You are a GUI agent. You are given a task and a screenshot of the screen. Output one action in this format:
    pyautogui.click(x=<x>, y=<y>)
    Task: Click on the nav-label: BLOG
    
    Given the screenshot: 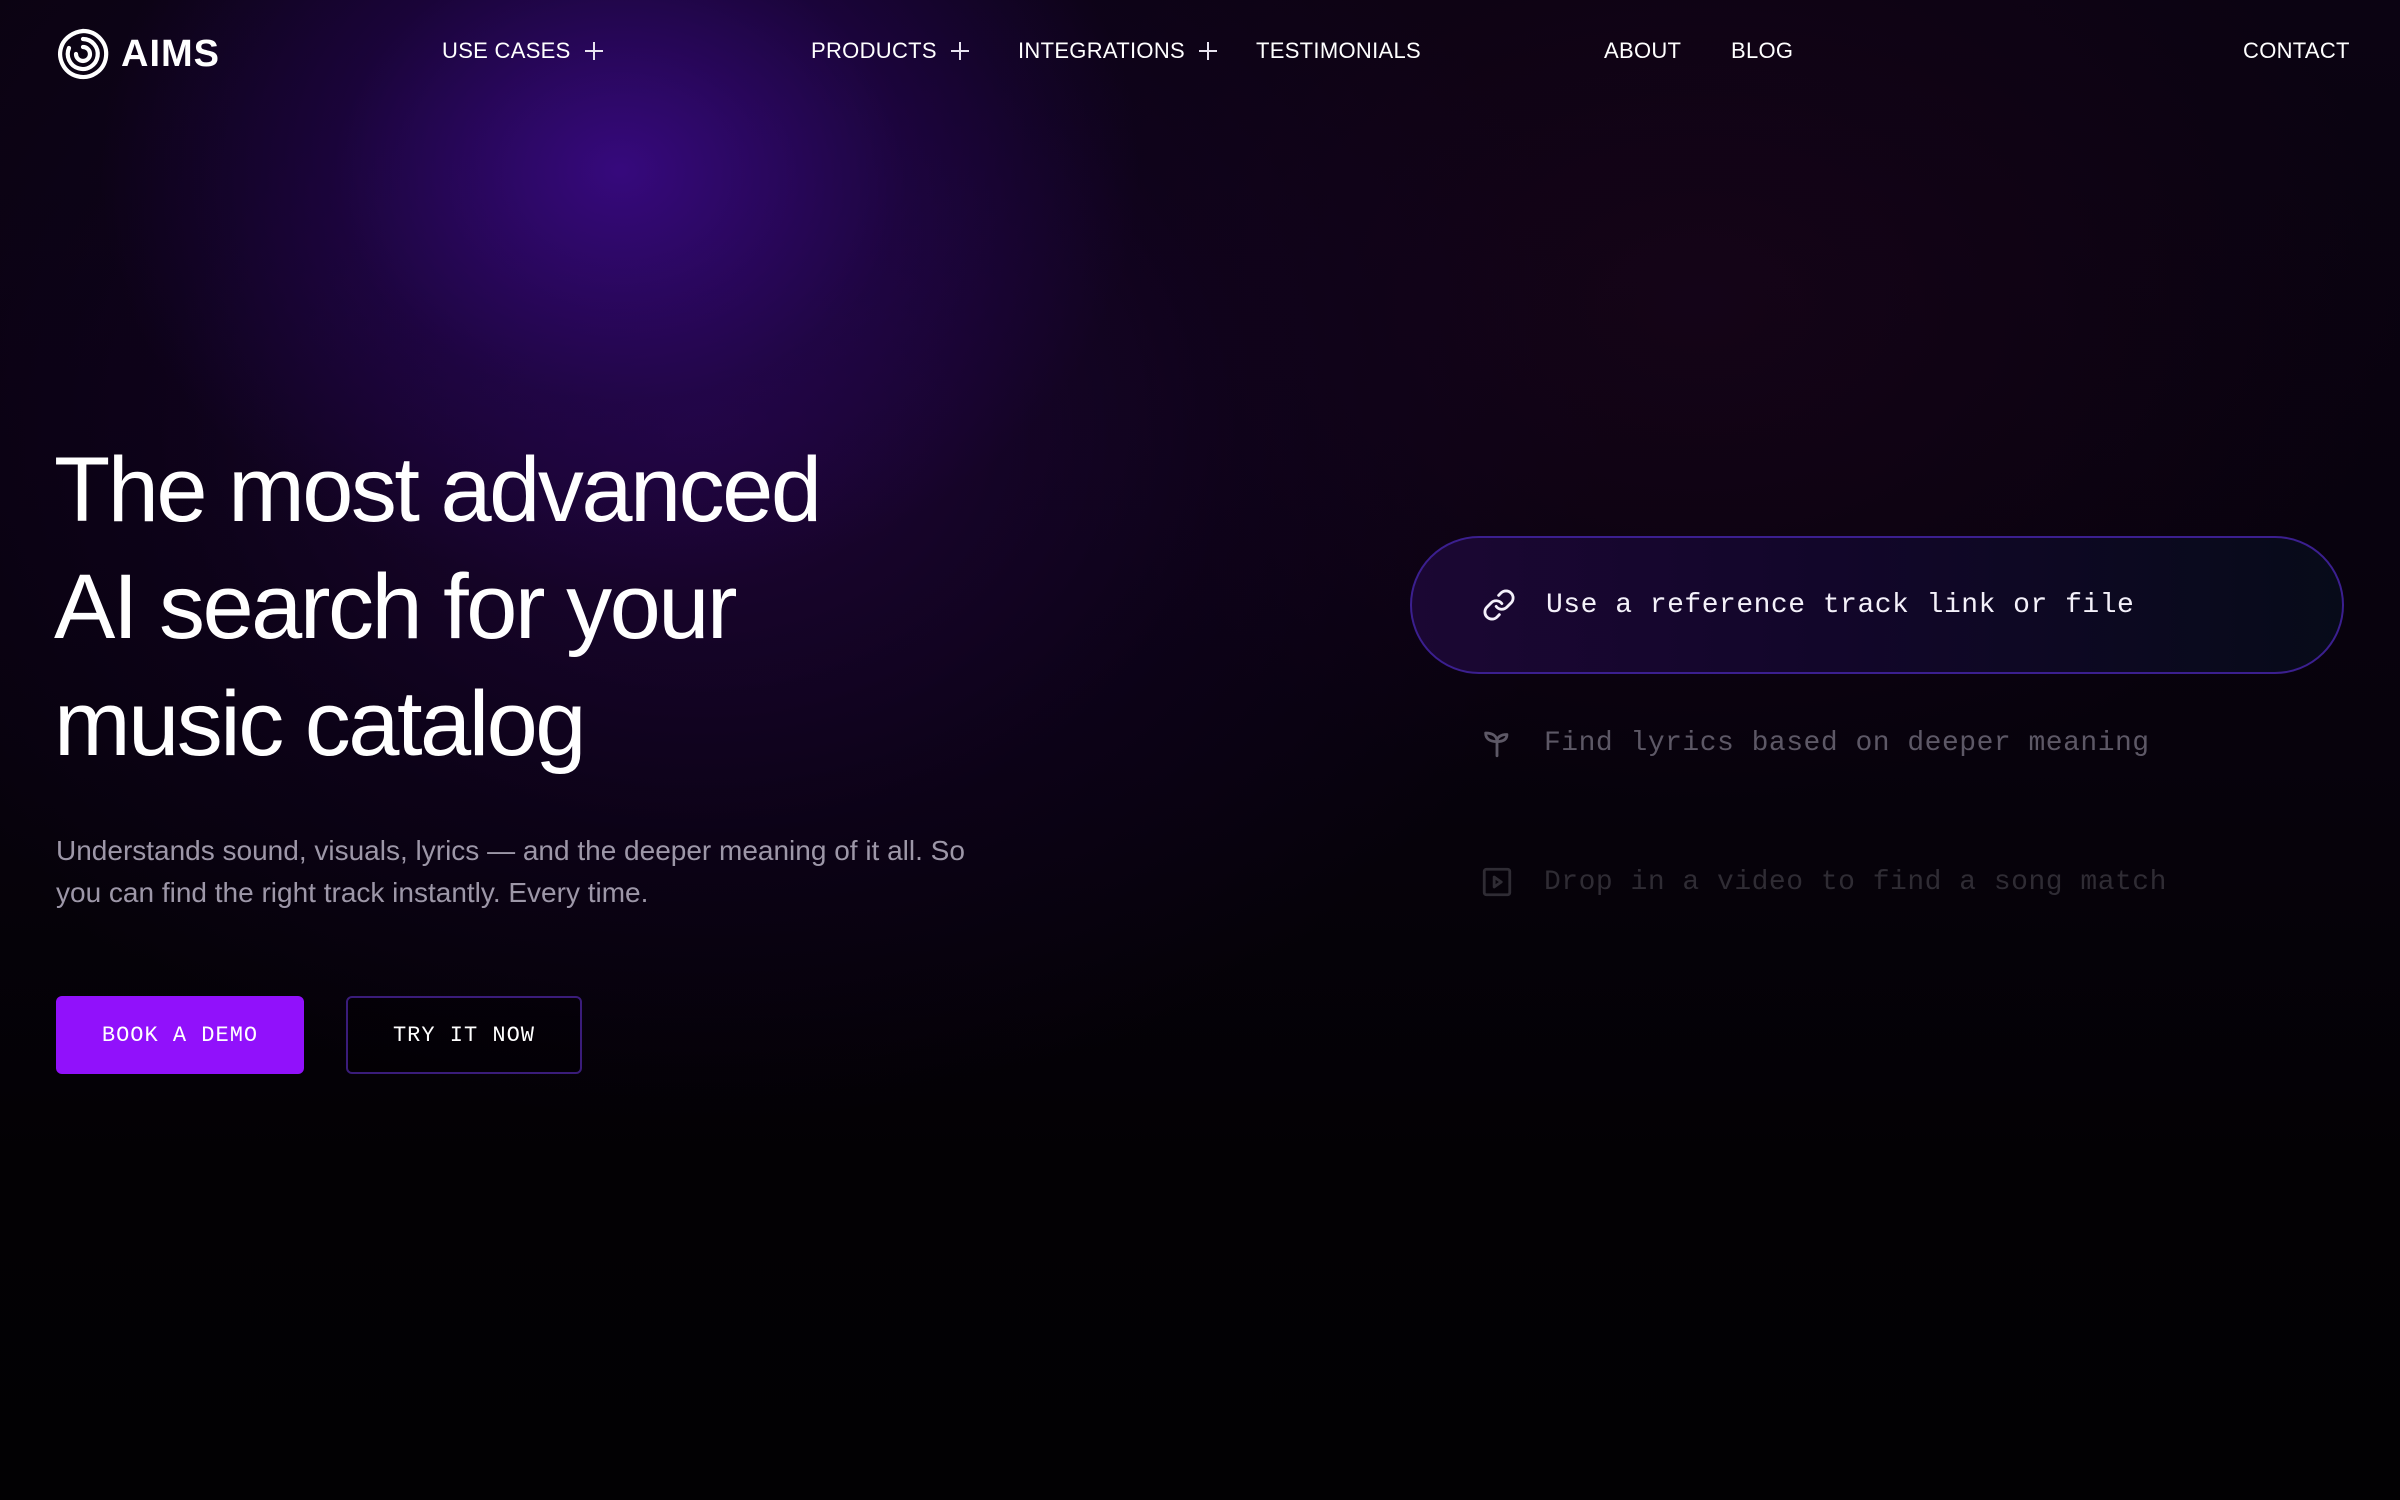 What is the action you would take?
    pyautogui.click(x=1762, y=50)
    